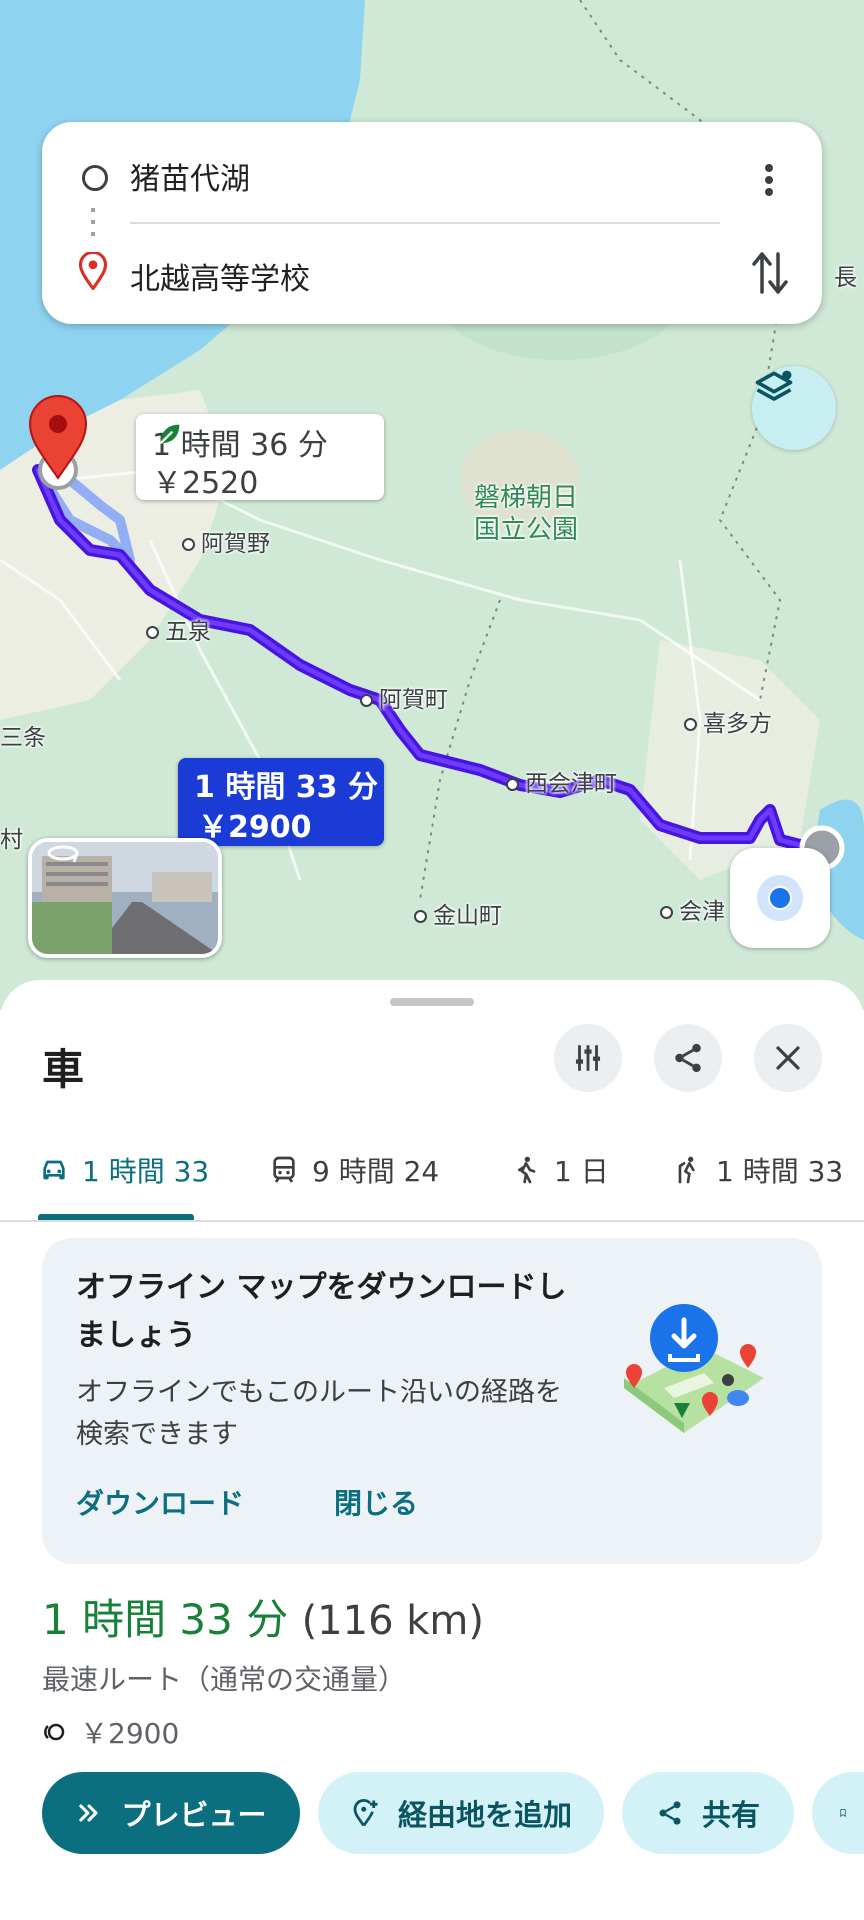 This screenshot has height=1920, width=864. I want to click on route-duration: 1 時間 33 分, so click(165, 1619).